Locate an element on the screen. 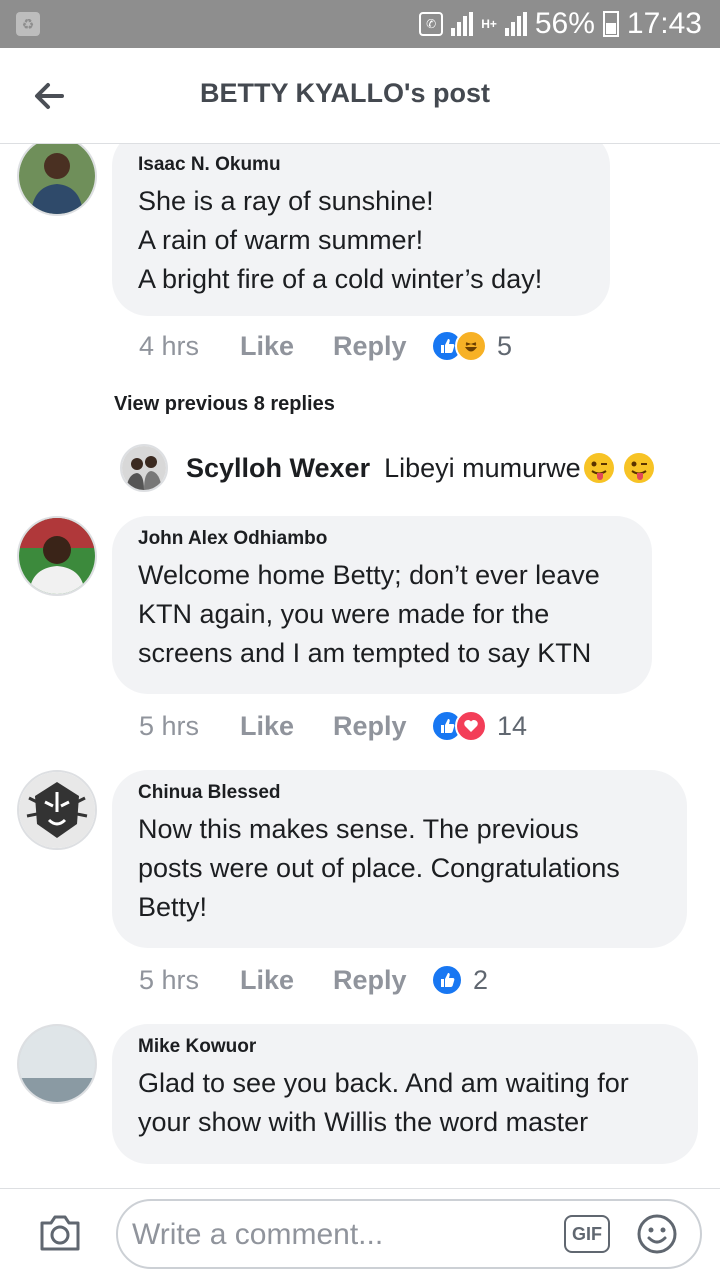 The image size is (720, 1280). reactions-summary: 14 is located at coordinates (479, 726).